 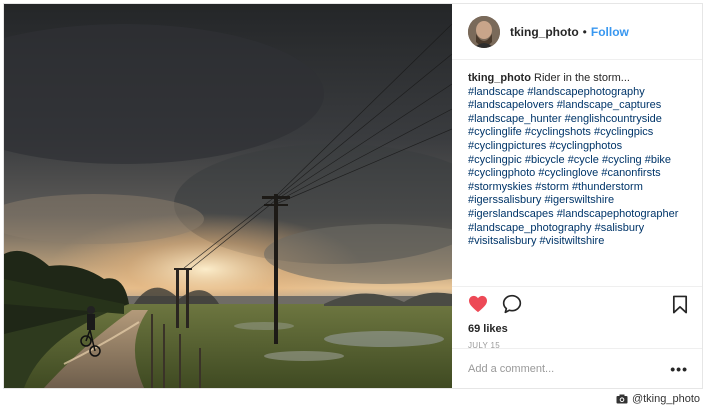 What do you see at coordinates (511, 105) in the screenshot?
I see `hashtag: #landscapelovers` at bounding box center [511, 105].